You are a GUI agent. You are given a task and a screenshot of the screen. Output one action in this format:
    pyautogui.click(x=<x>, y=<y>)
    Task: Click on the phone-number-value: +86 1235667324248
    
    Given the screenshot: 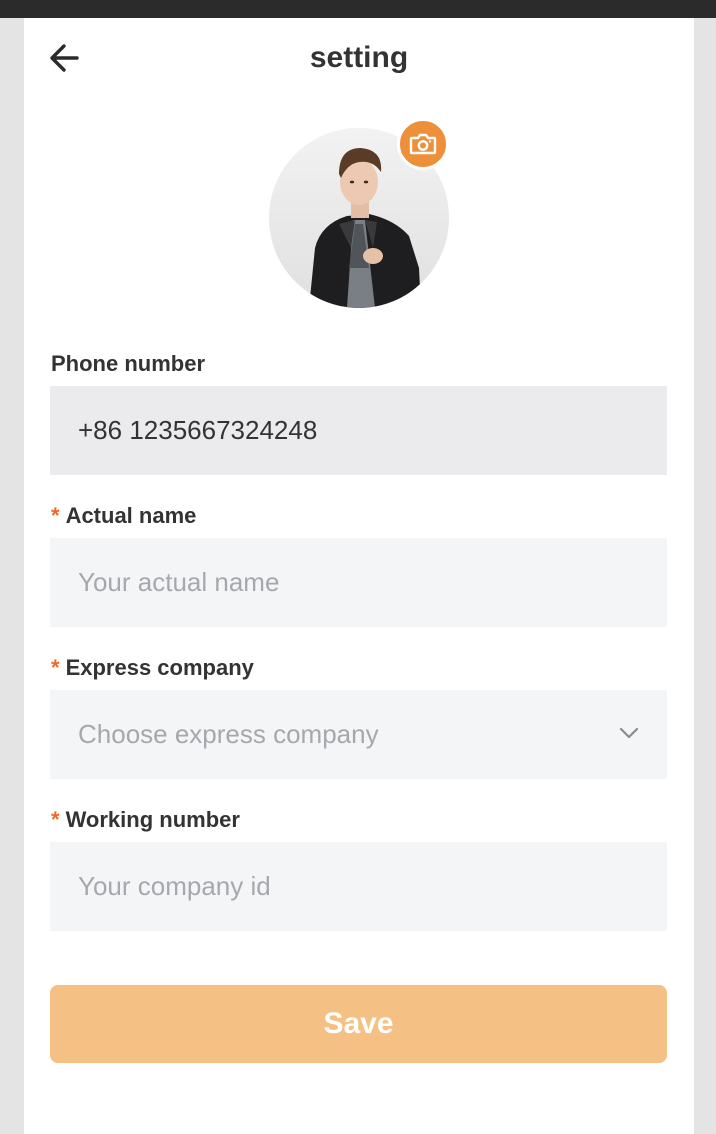 What is the action you would take?
    pyautogui.click(x=198, y=430)
    